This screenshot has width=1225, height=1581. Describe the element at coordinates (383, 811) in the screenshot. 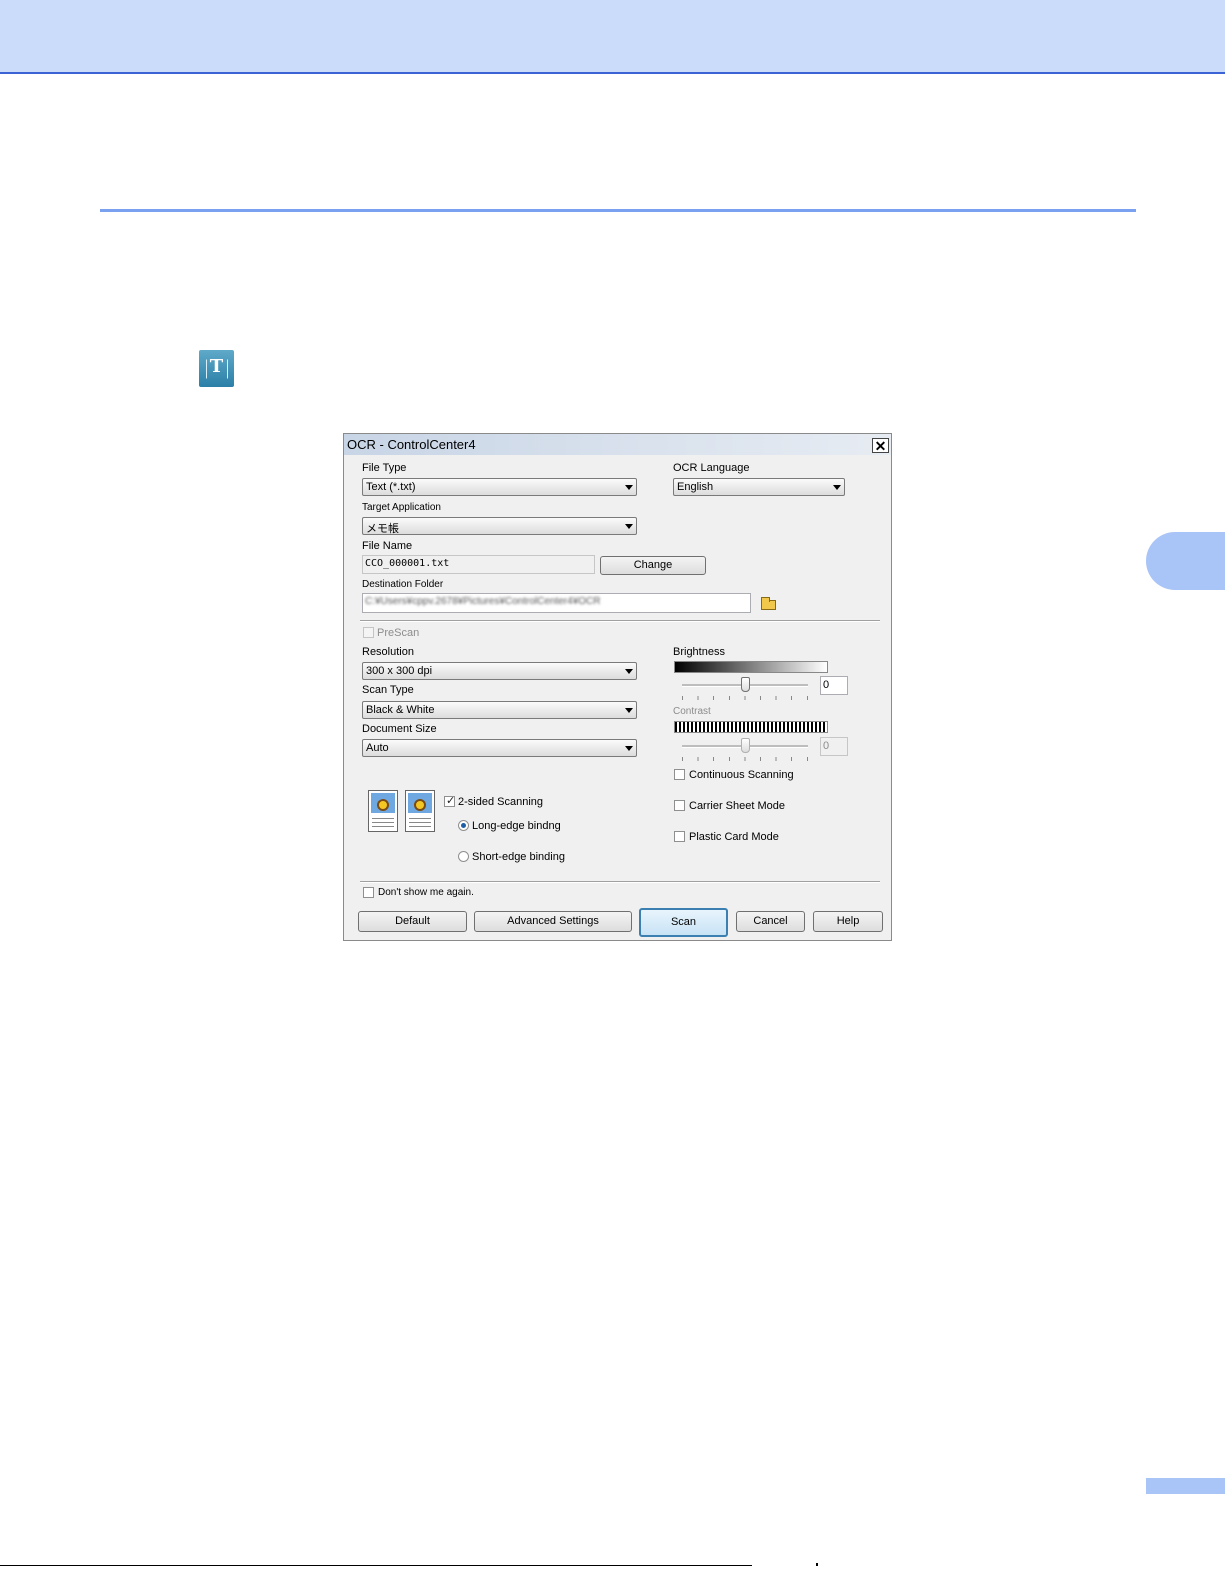

I see `duplex-page-front-icon` at that location.